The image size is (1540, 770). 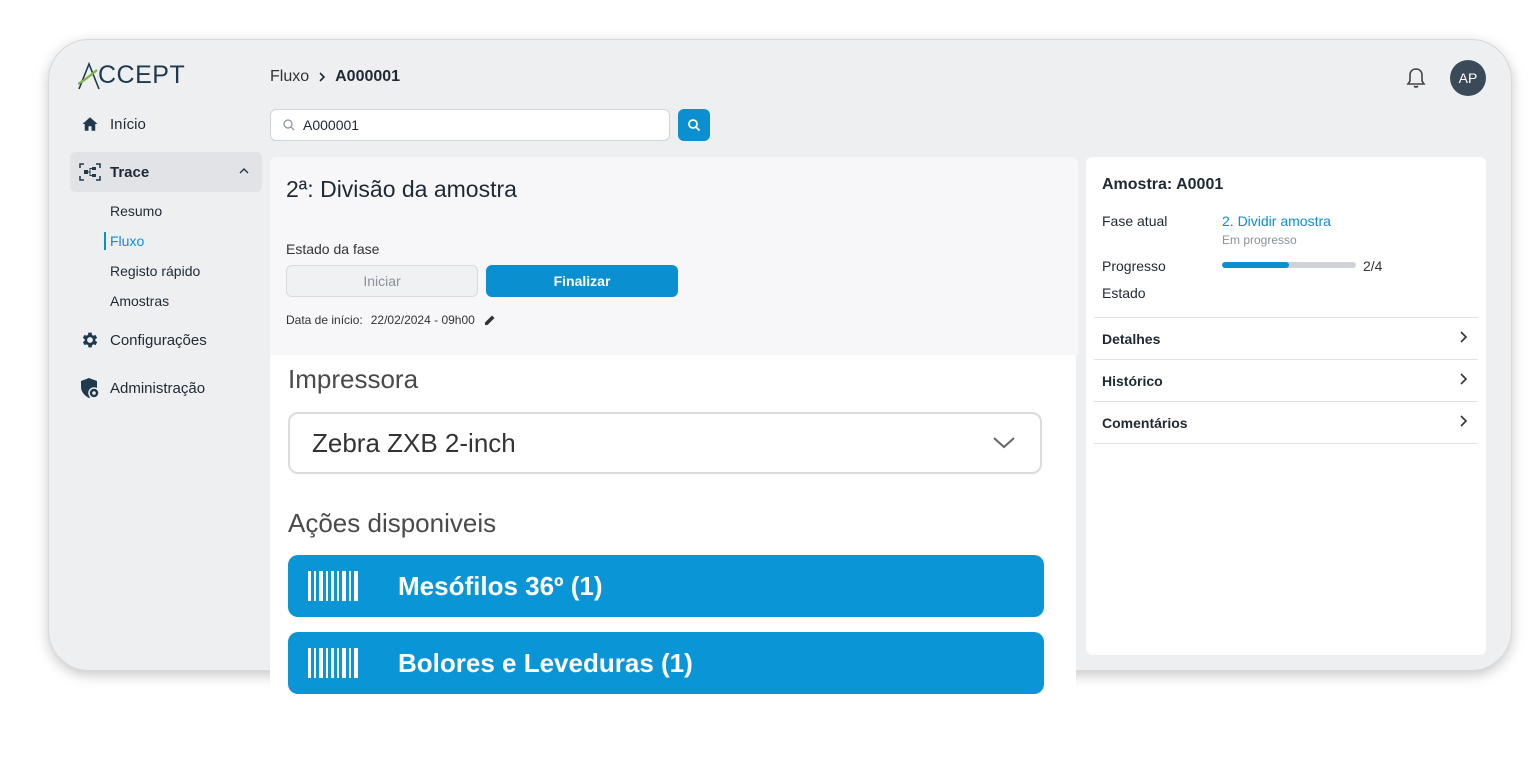 What do you see at coordinates (414, 442) in the screenshot?
I see `printer-select-value: Zebra ZXB 2-inch` at bounding box center [414, 442].